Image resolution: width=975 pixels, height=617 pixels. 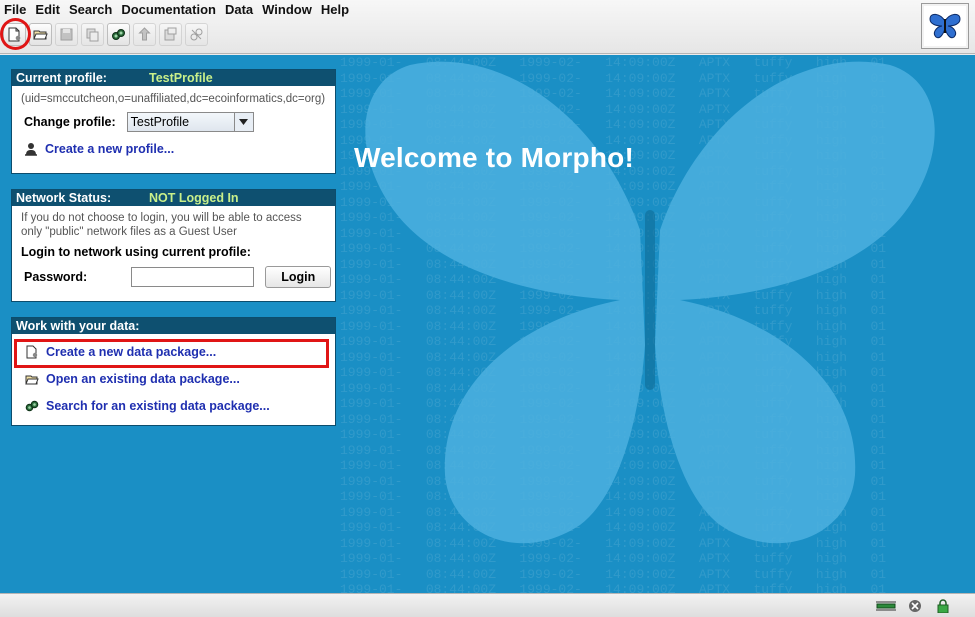 I want to click on network-status: NOT Logged In, so click(x=194, y=198).